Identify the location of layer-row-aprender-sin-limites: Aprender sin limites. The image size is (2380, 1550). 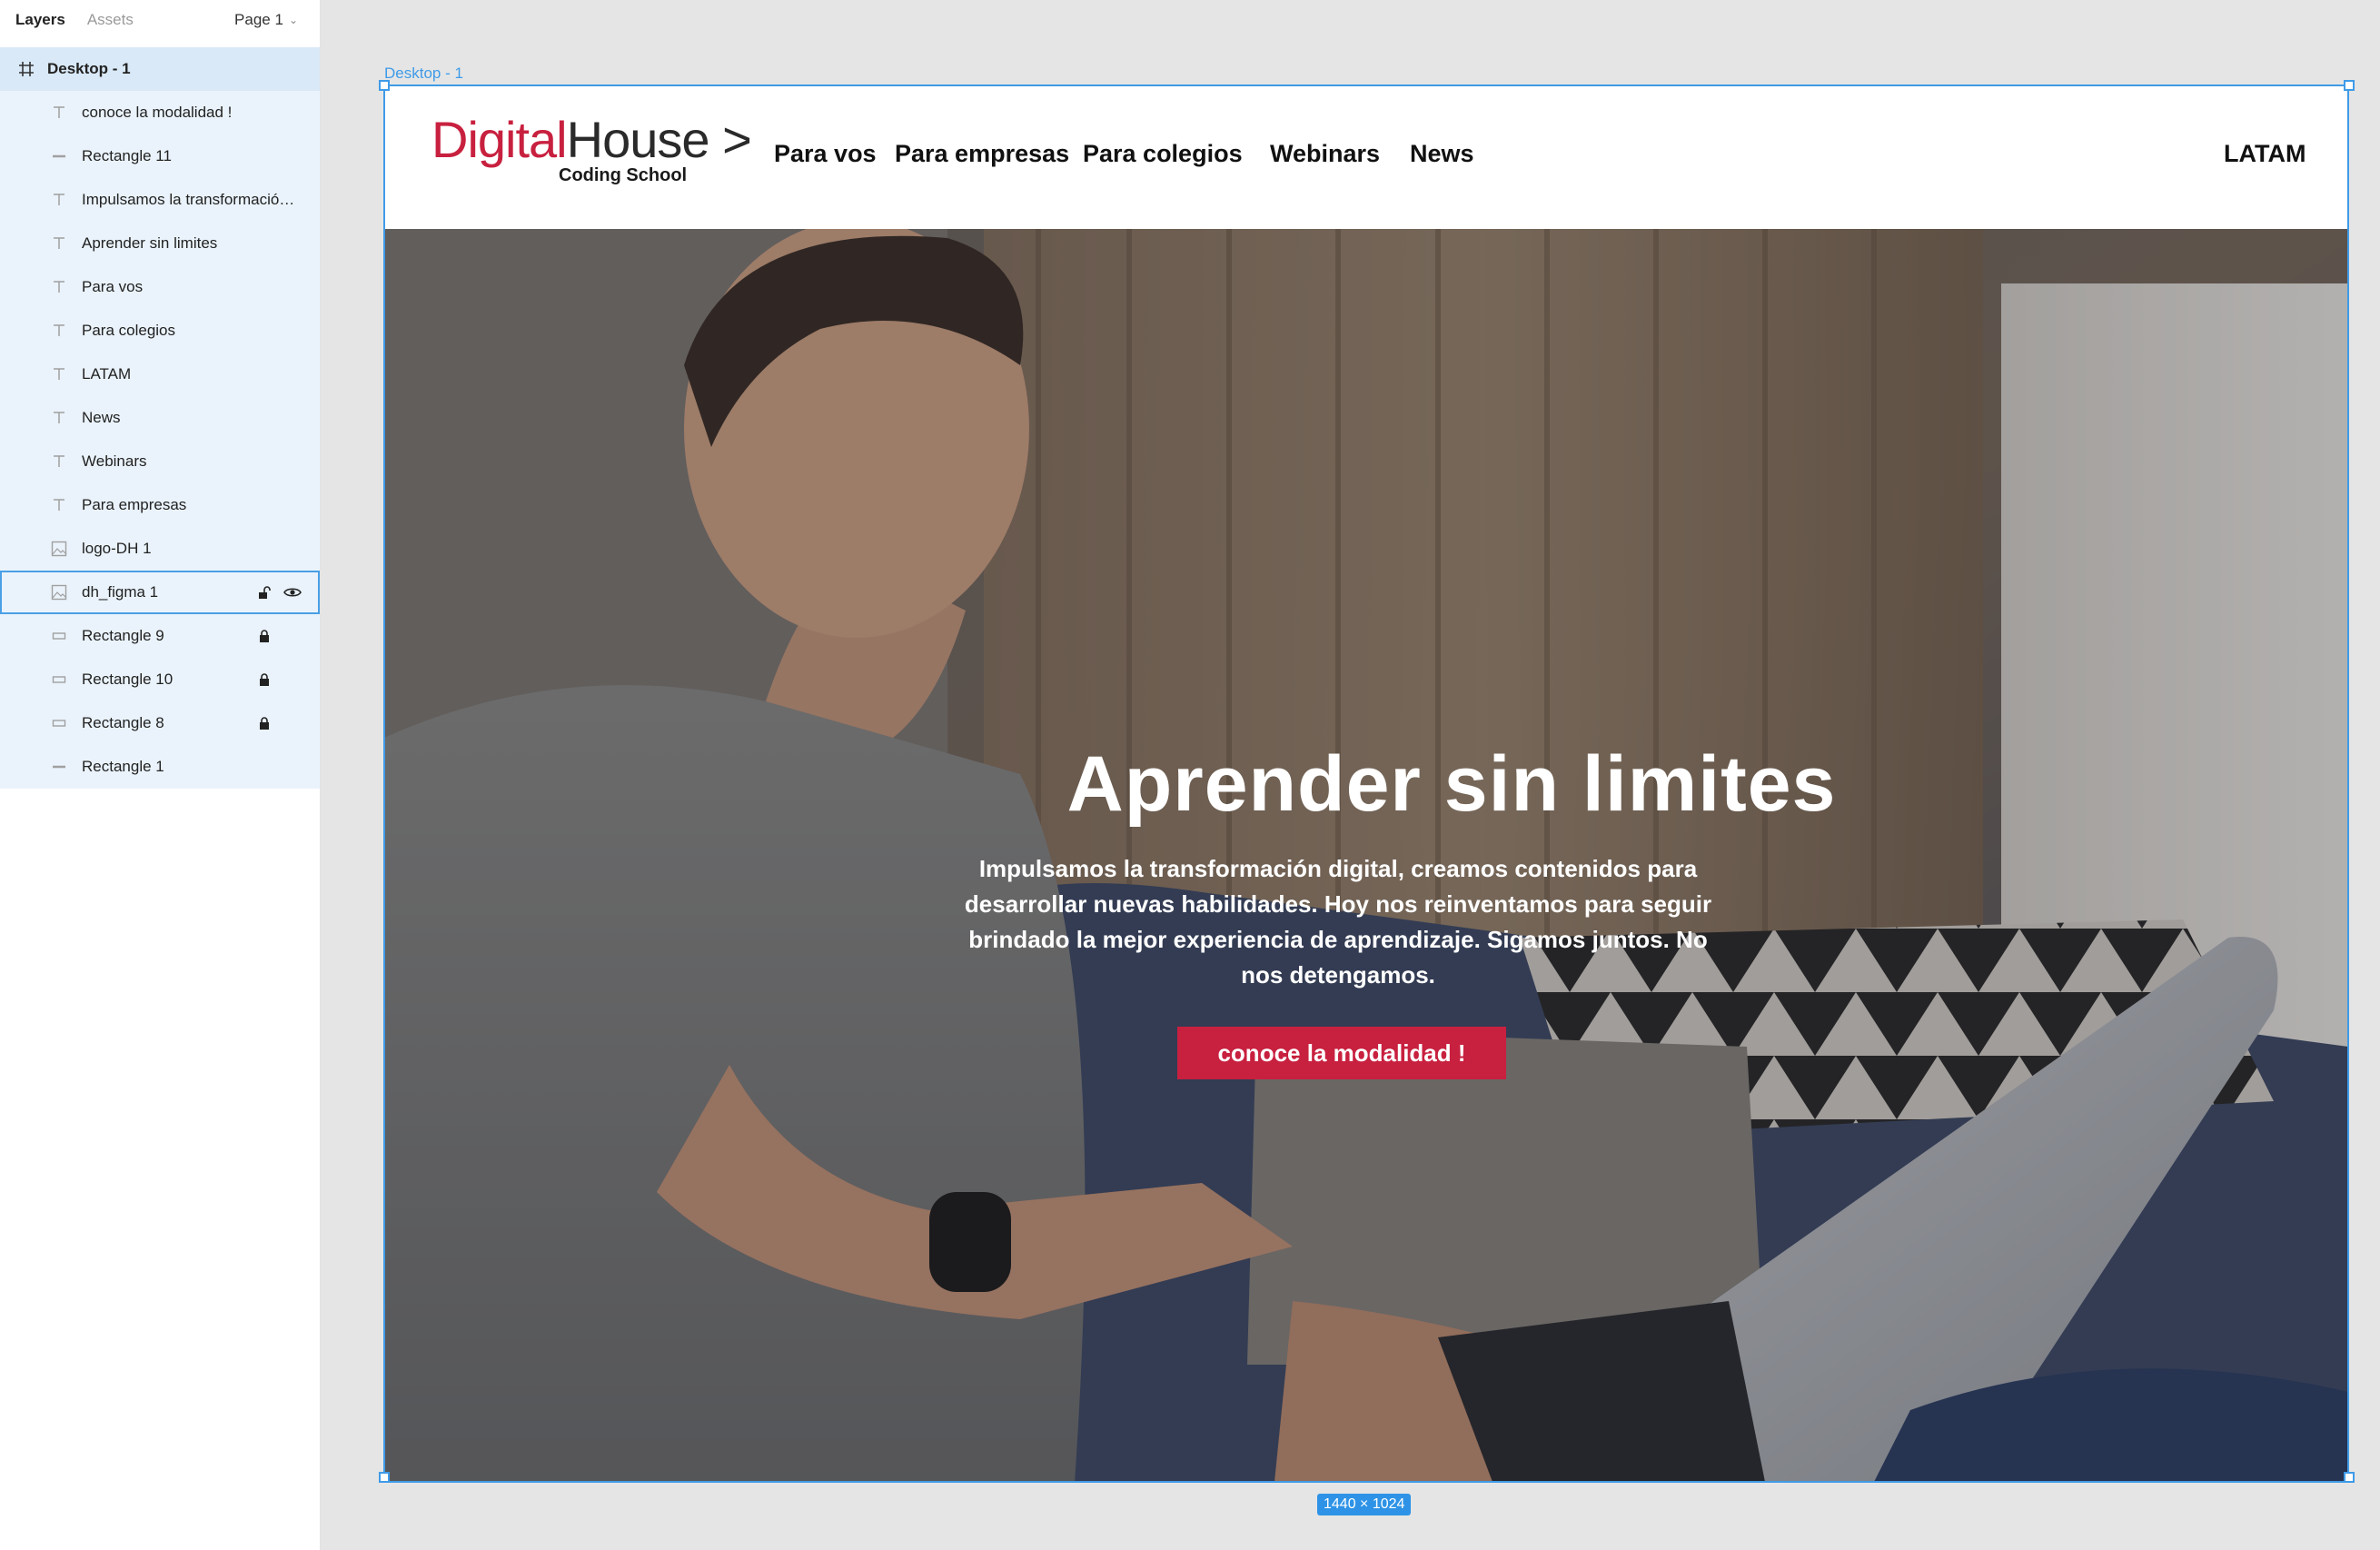
(160, 243).